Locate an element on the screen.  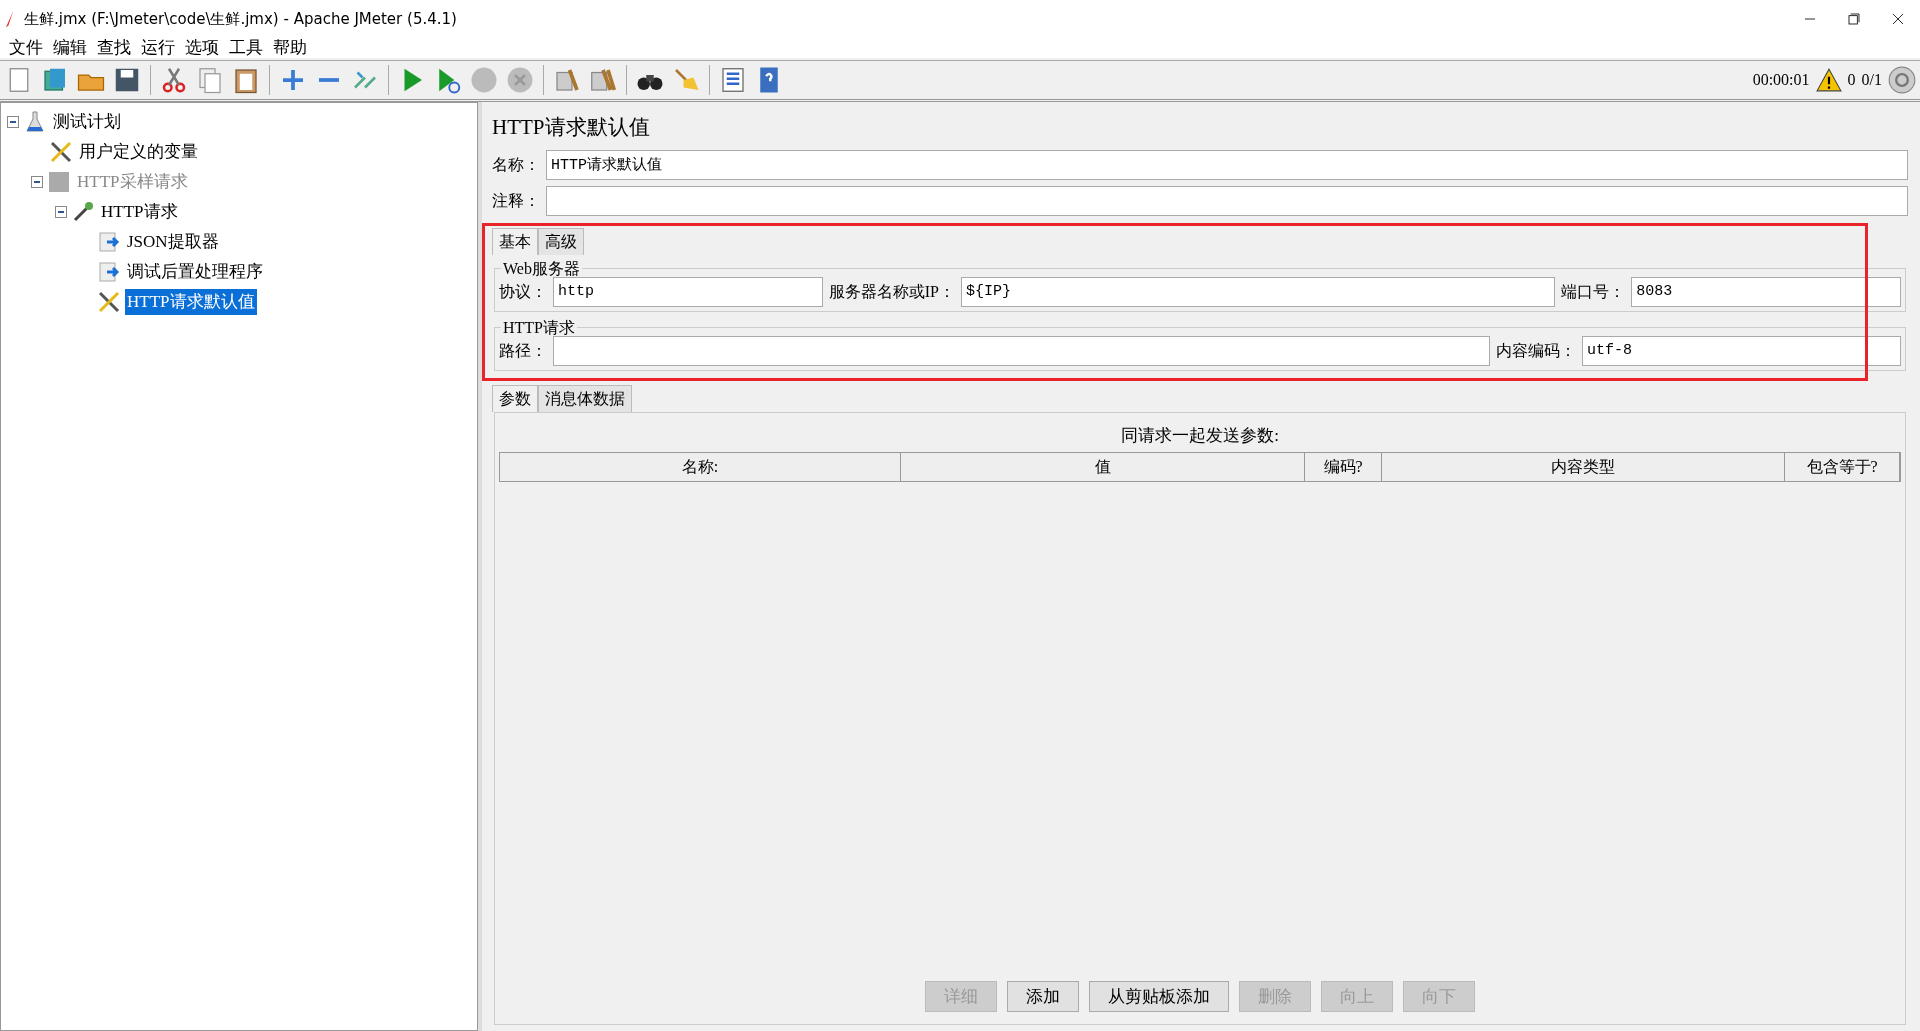
menu-item: 工具 is located at coordinates (248, 48).